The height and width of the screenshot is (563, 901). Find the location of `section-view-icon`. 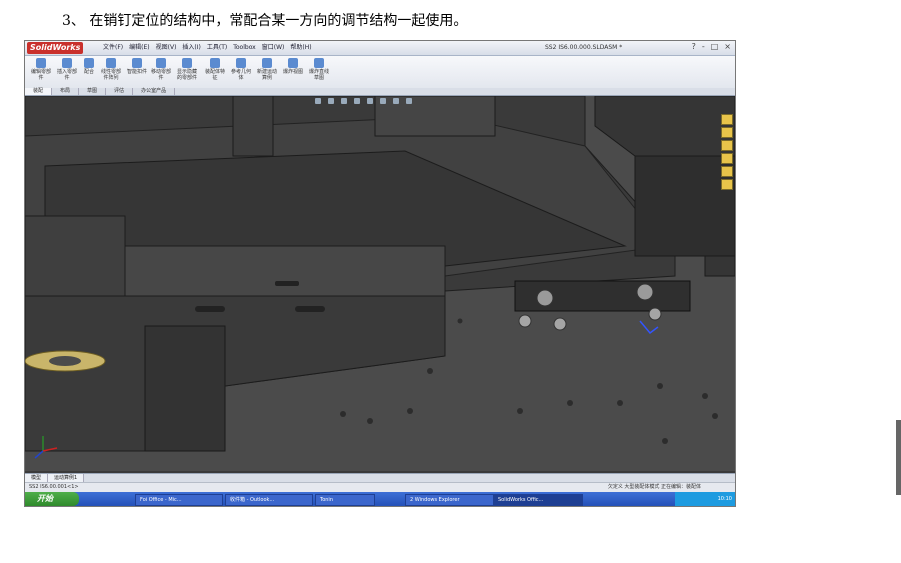

section-view-icon is located at coordinates (344, 101).